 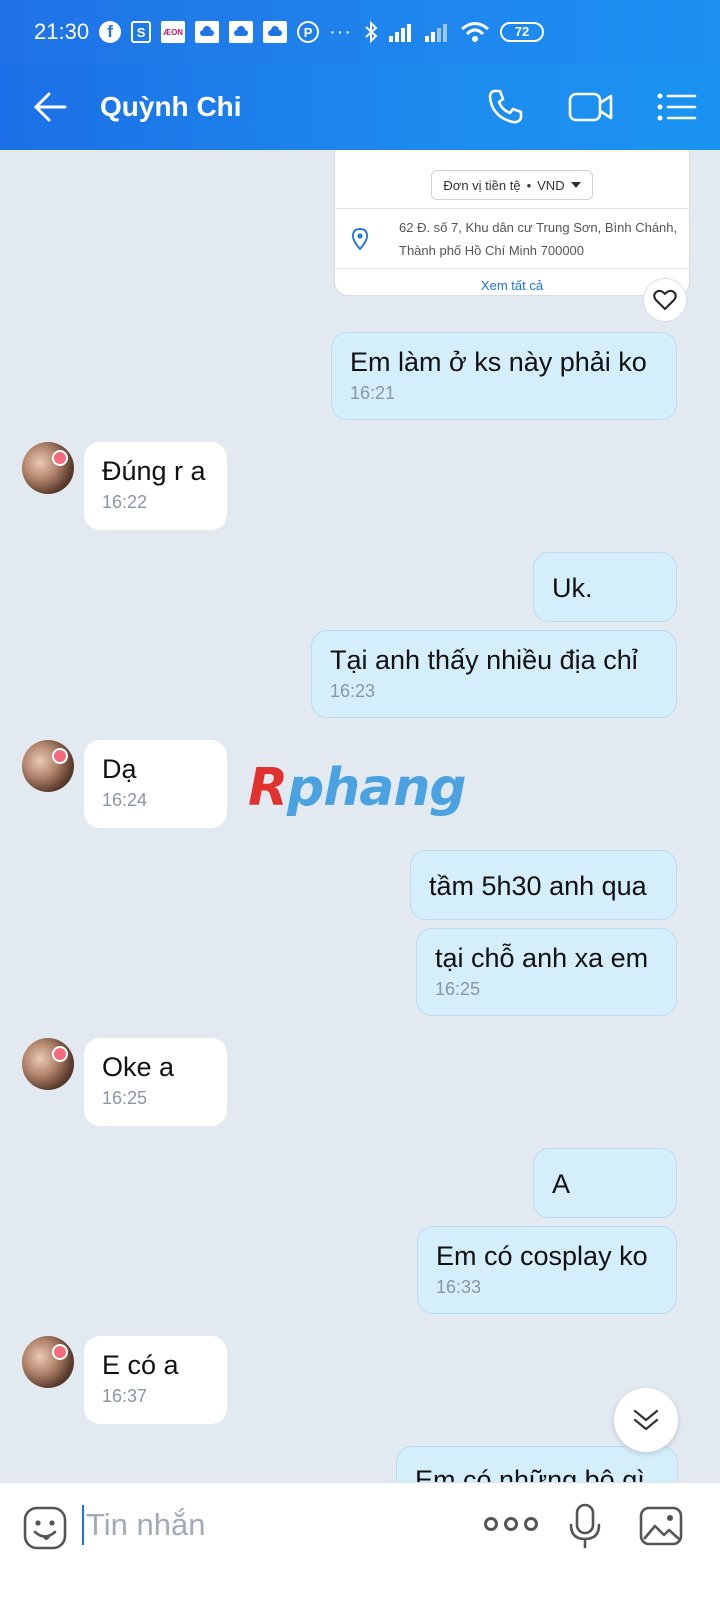 I want to click on send-image-button, so click(x=661, y=1528).